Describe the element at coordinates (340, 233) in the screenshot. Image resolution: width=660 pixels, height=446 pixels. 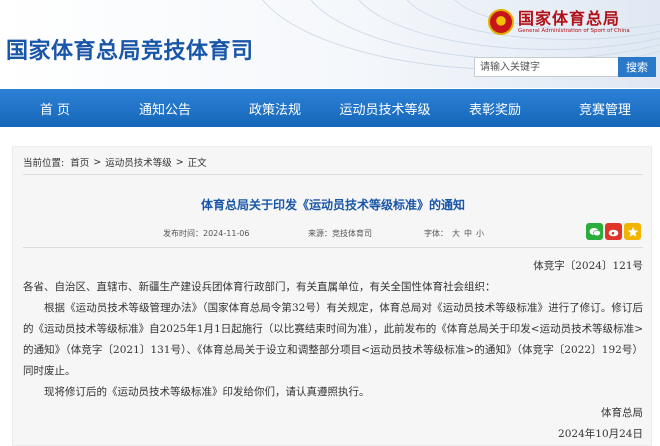
I see `article-source: 来源：竞技体育司` at that location.